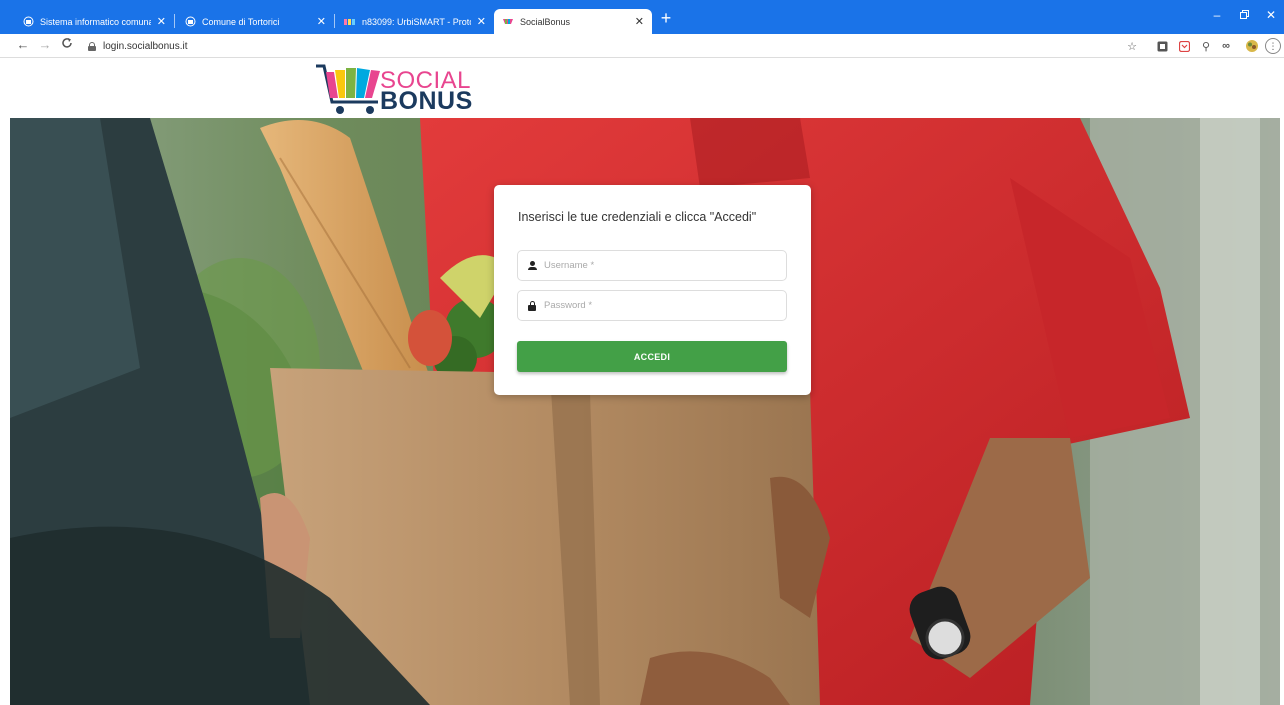 The height and width of the screenshot is (705, 1284). Describe the element at coordinates (1244, 15) in the screenshot. I see `maximize-icon` at that location.